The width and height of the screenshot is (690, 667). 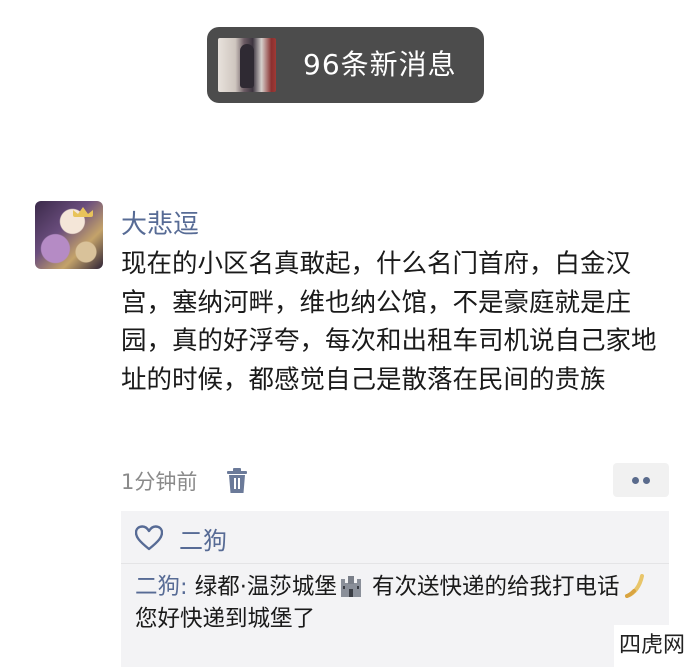 What do you see at coordinates (247, 65) in the screenshot?
I see `notification-avatar-thumbnail` at bounding box center [247, 65].